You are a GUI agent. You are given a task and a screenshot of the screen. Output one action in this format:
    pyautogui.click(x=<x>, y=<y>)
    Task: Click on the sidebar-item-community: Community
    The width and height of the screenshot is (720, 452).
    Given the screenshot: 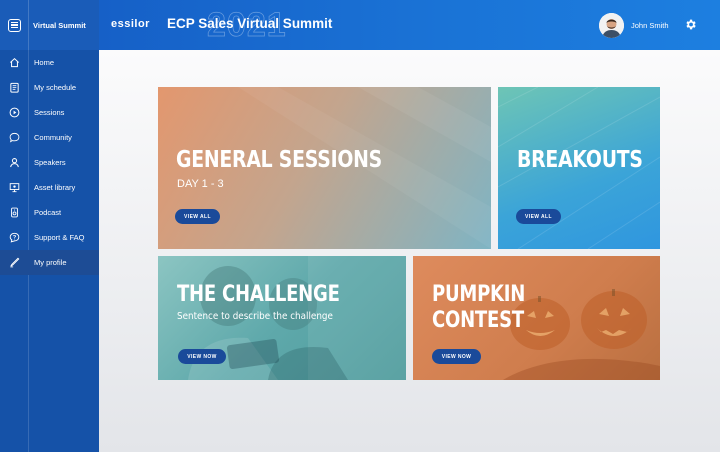 What is the action you would take?
    pyautogui.click(x=49, y=137)
    